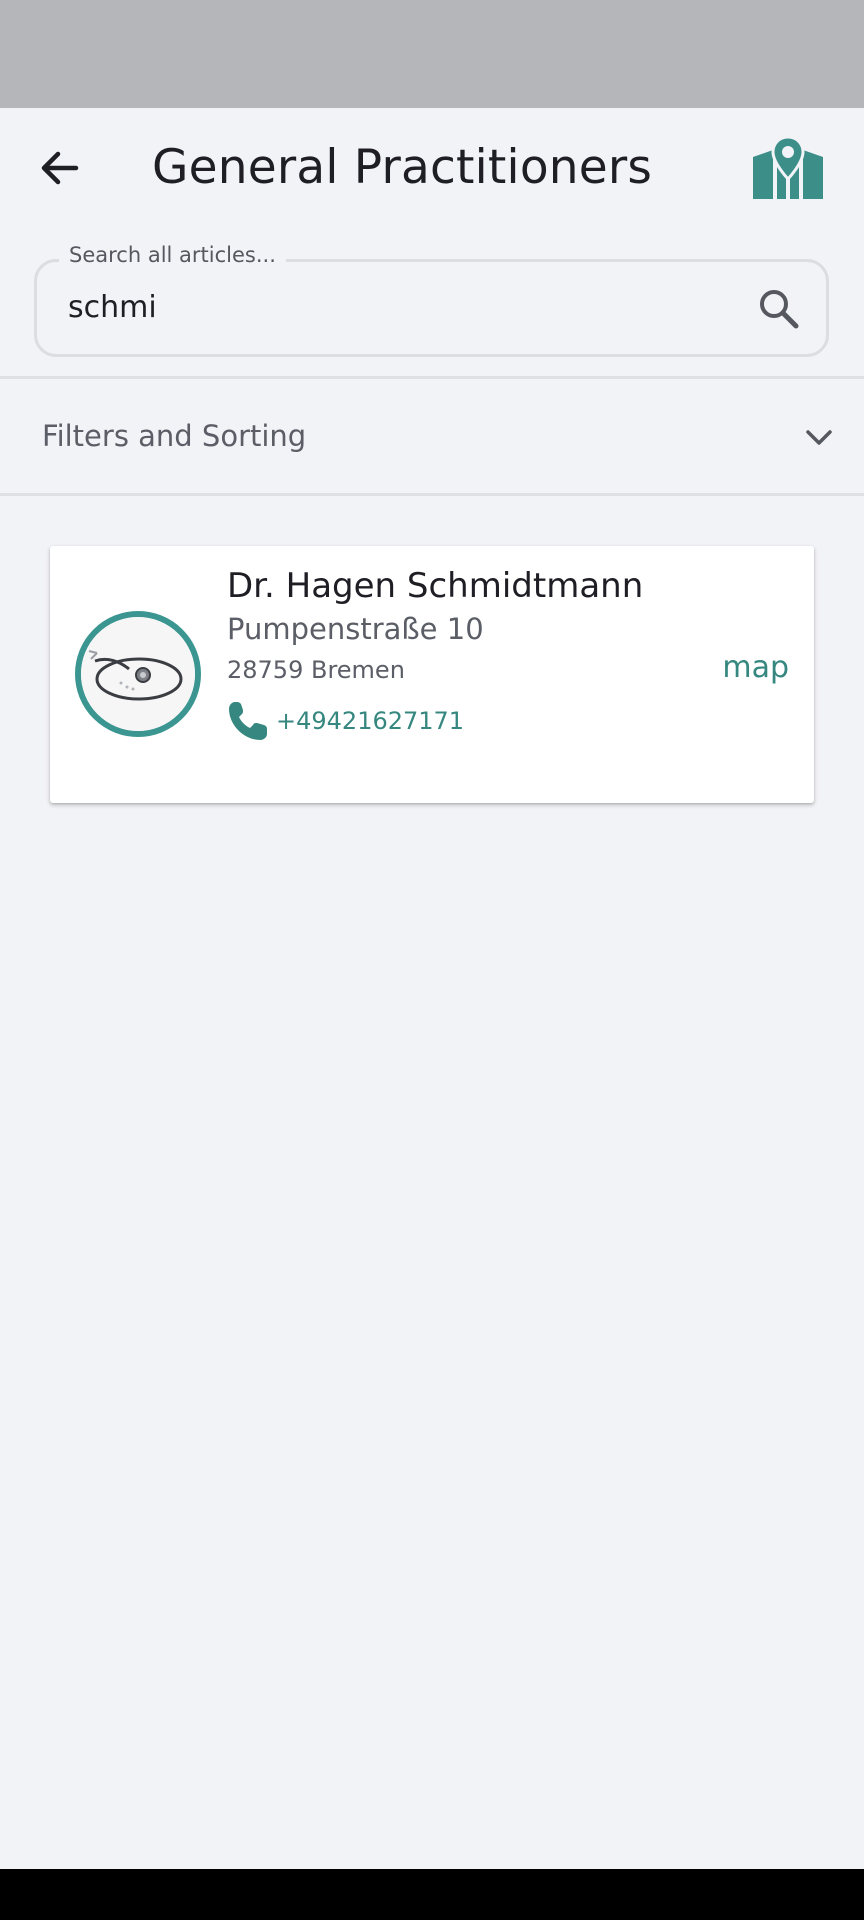 The height and width of the screenshot is (1920, 864). What do you see at coordinates (174, 436) in the screenshot?
I see `filters-label: Filters and Sorting` at bounding box center [174, 436].